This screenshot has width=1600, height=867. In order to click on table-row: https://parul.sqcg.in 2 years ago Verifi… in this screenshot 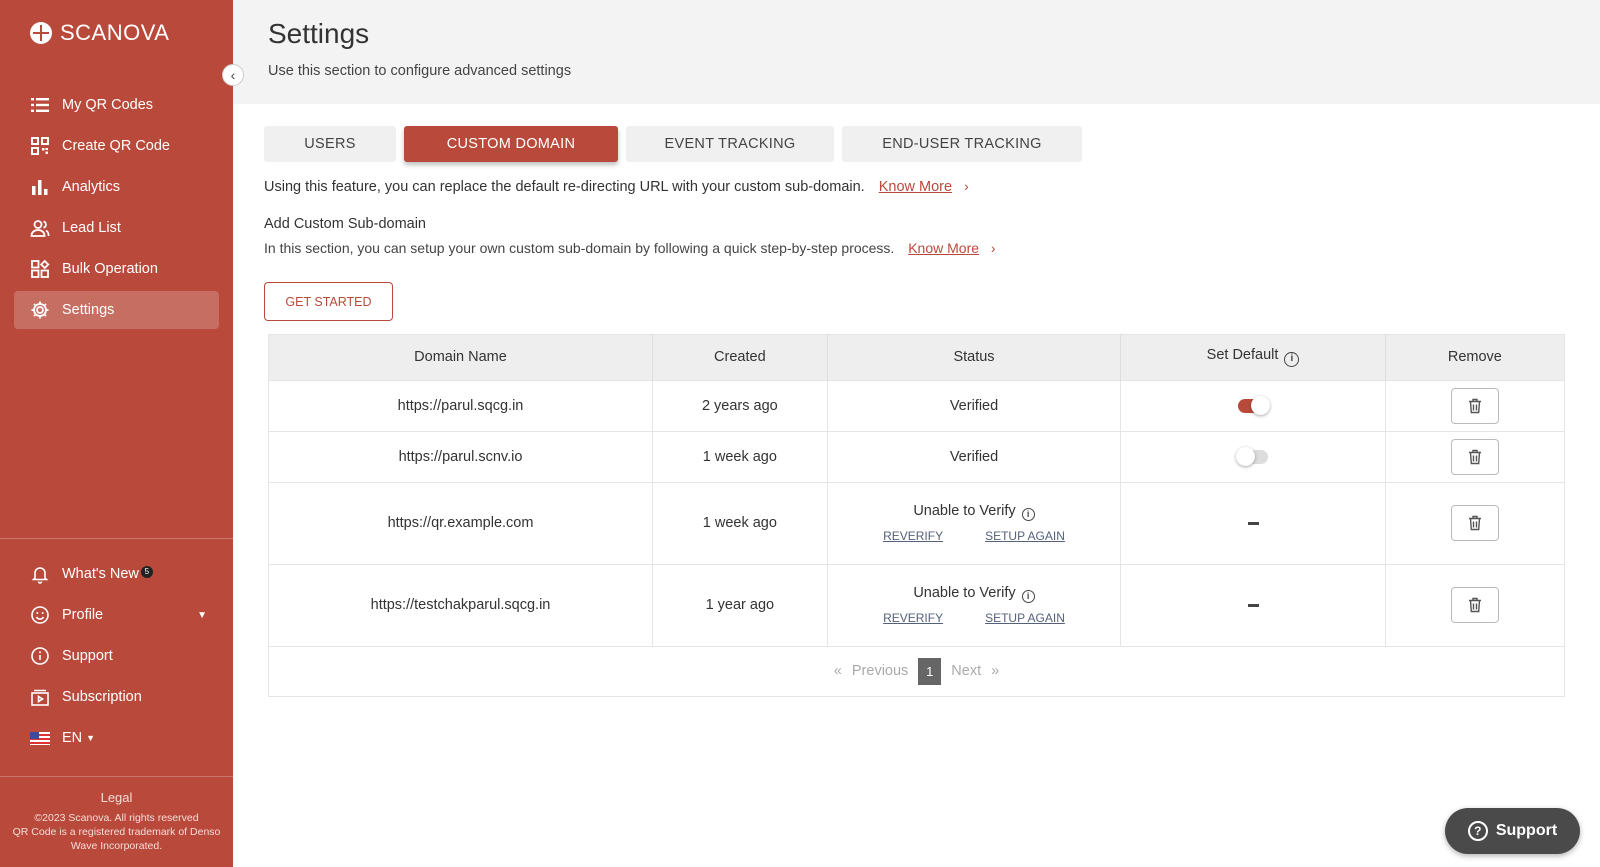, I will do `click(916, 405)`.